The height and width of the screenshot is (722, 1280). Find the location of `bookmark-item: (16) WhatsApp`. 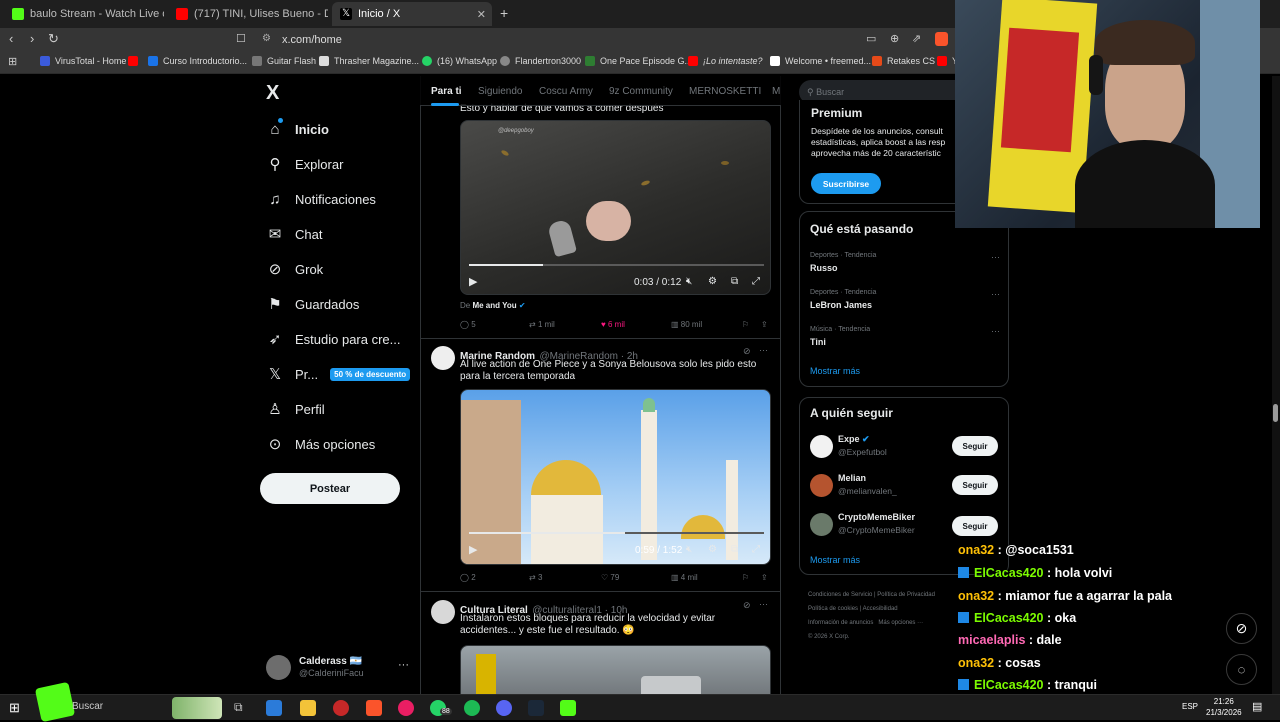

bookmark-item: (16) WhatsApp is located at coordinates (459, 61).